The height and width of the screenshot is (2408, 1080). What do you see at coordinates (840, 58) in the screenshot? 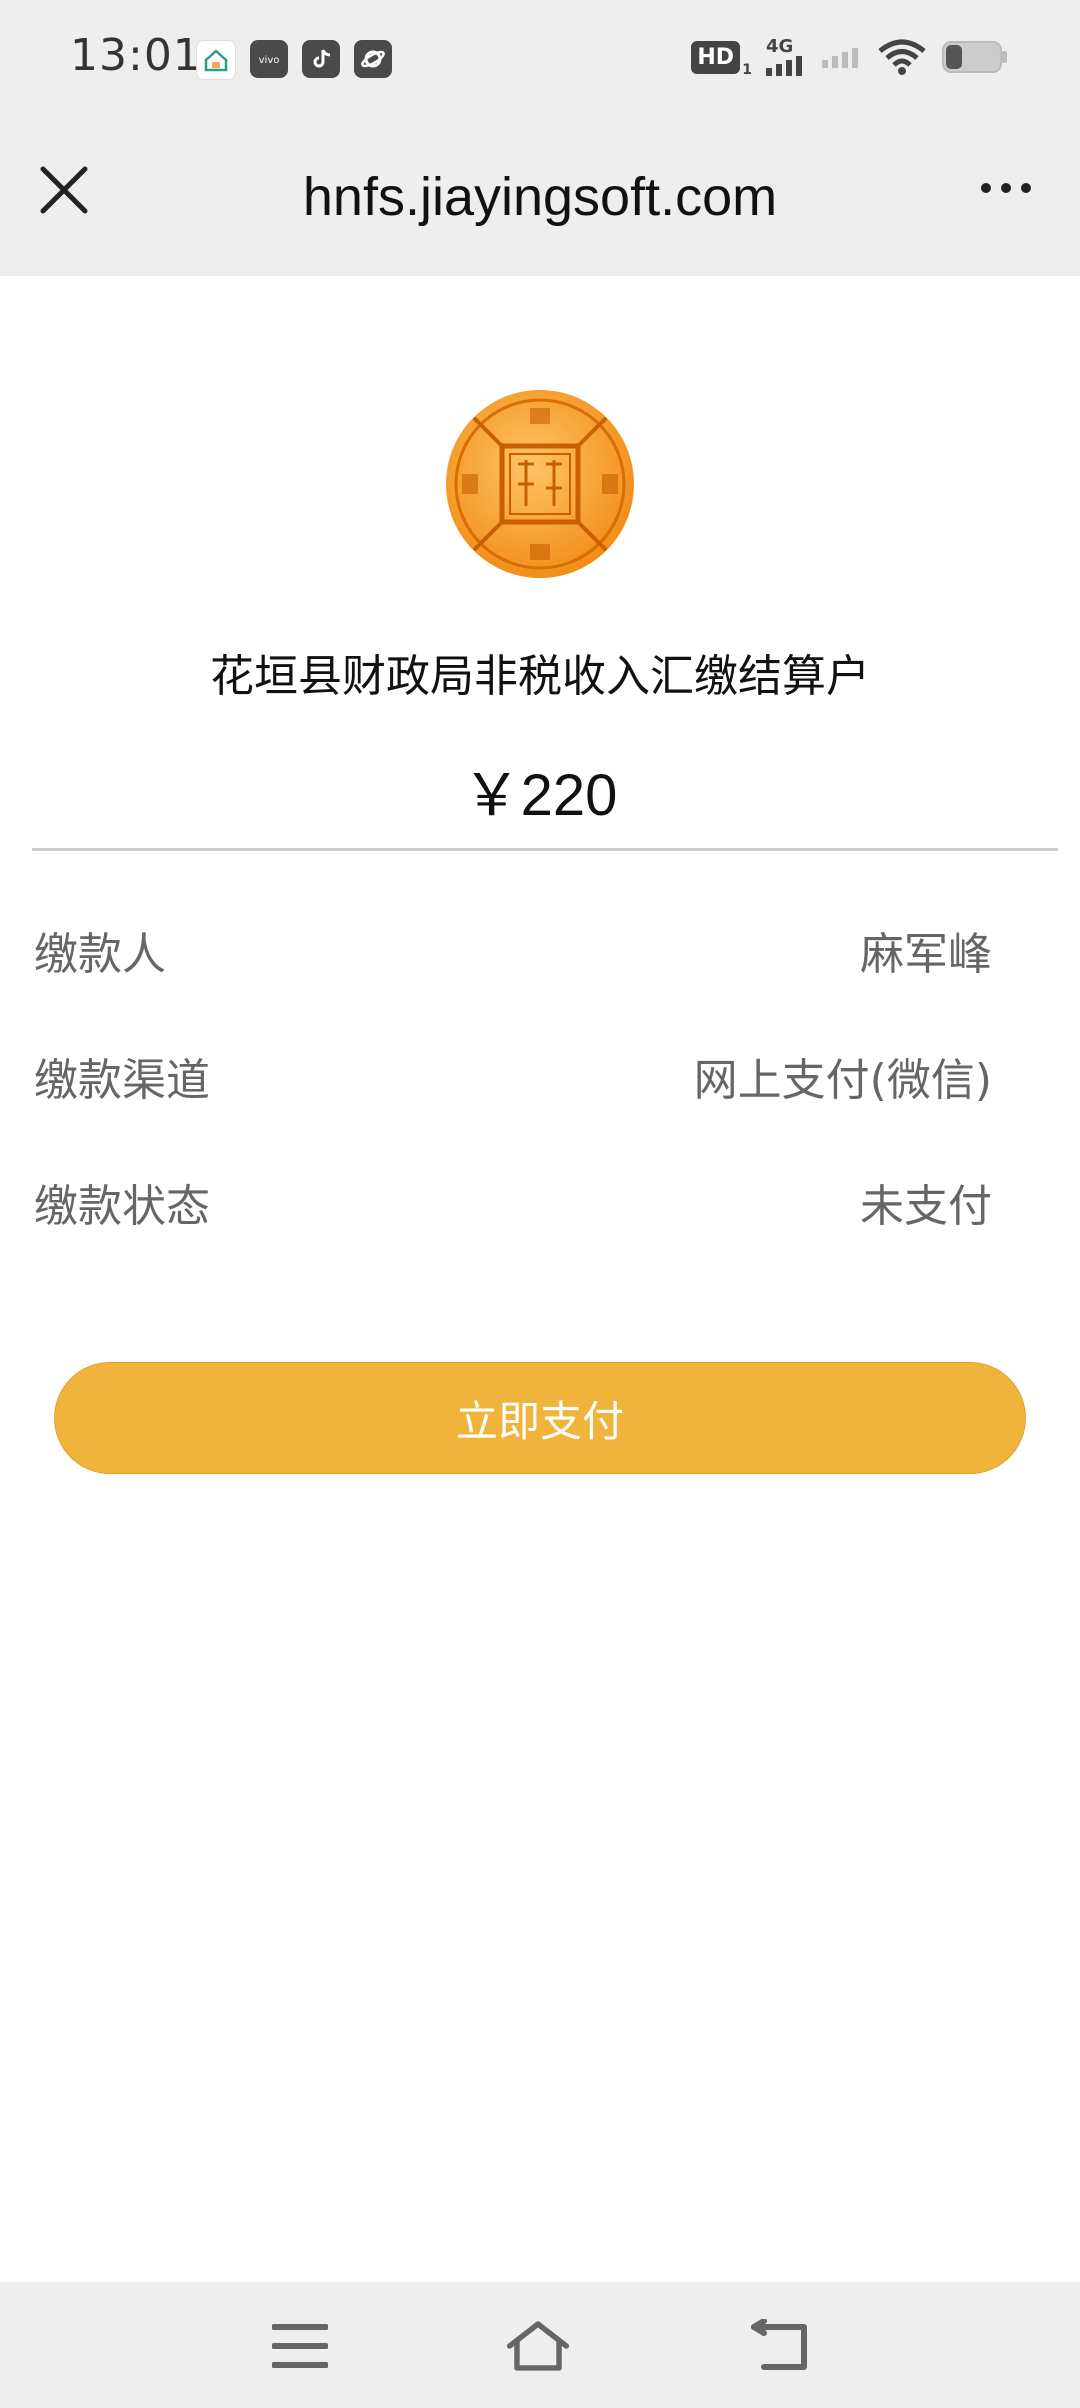
I see `signal-icon` at bounding box center [840, 58].